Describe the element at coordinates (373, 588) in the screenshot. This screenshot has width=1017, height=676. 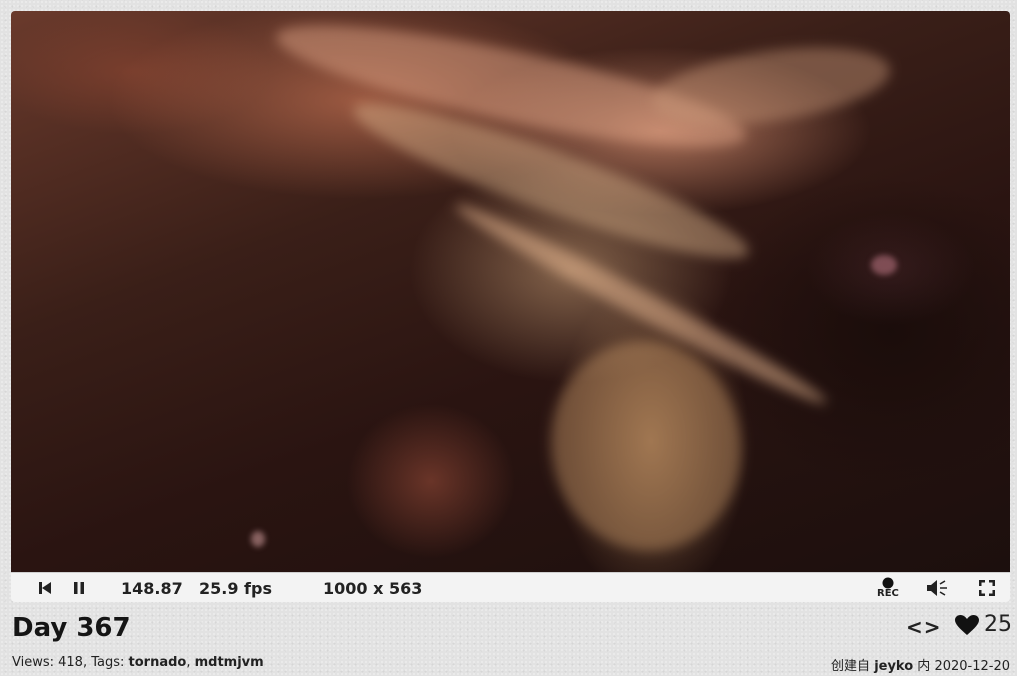
I see `resolution-display: 1000 x 563` at that location.